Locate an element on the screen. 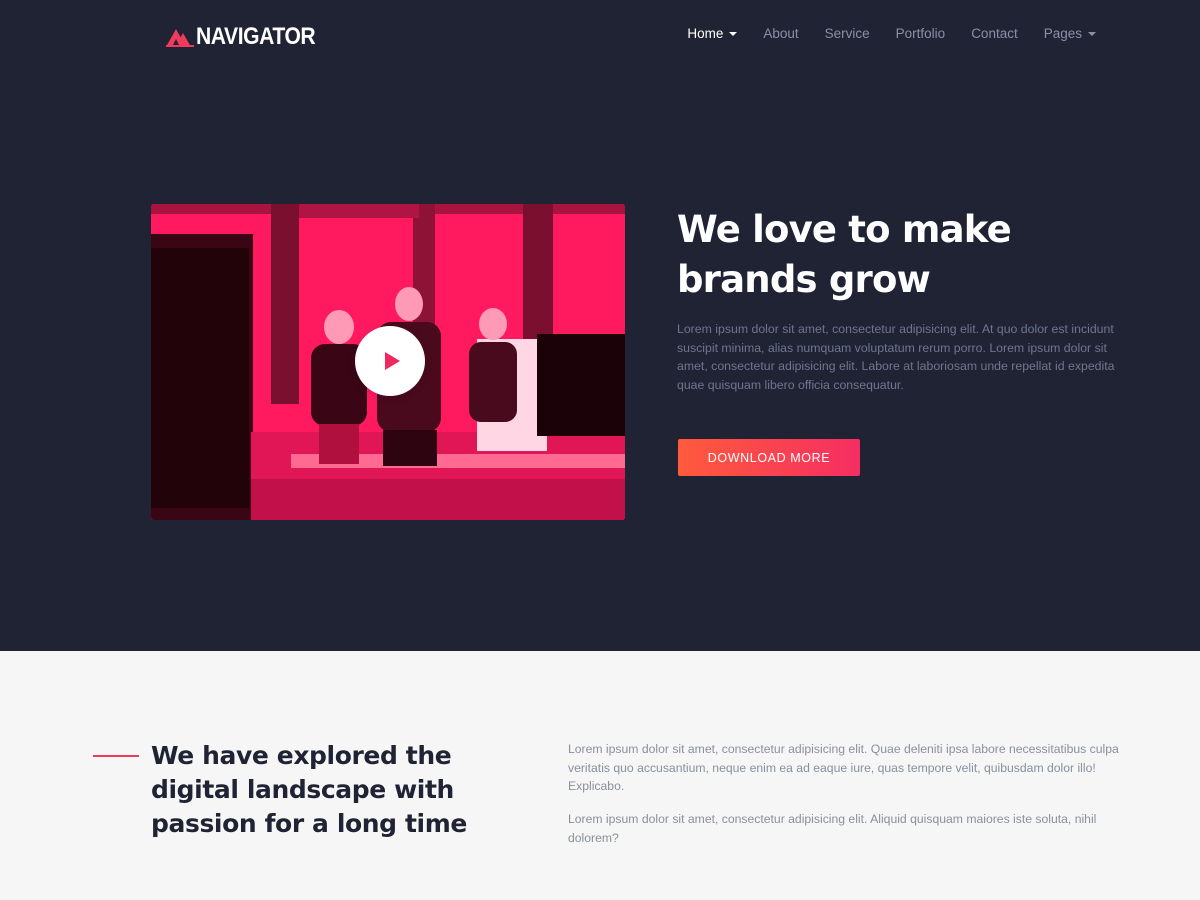 The height and width of the screenshot is (900, 1200). play-icon is located at coordinates (392, 361).